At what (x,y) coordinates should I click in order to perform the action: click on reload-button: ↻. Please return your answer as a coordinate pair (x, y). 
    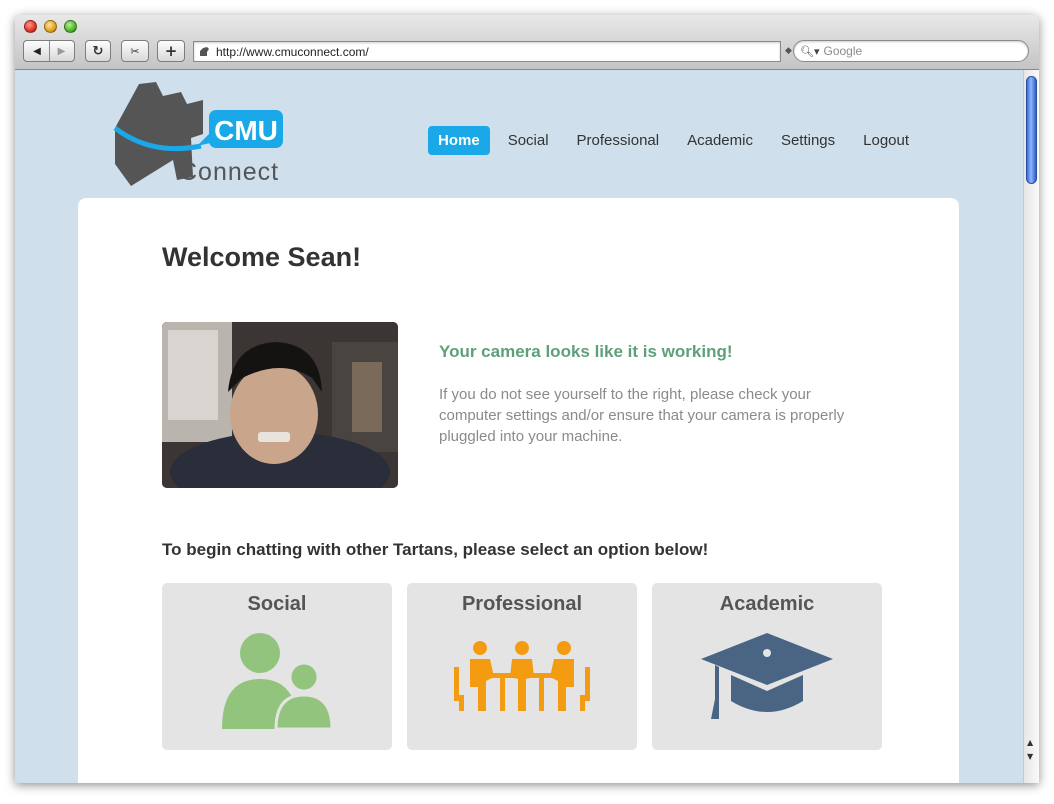
    Looking at the image, I should click on (98, 51).